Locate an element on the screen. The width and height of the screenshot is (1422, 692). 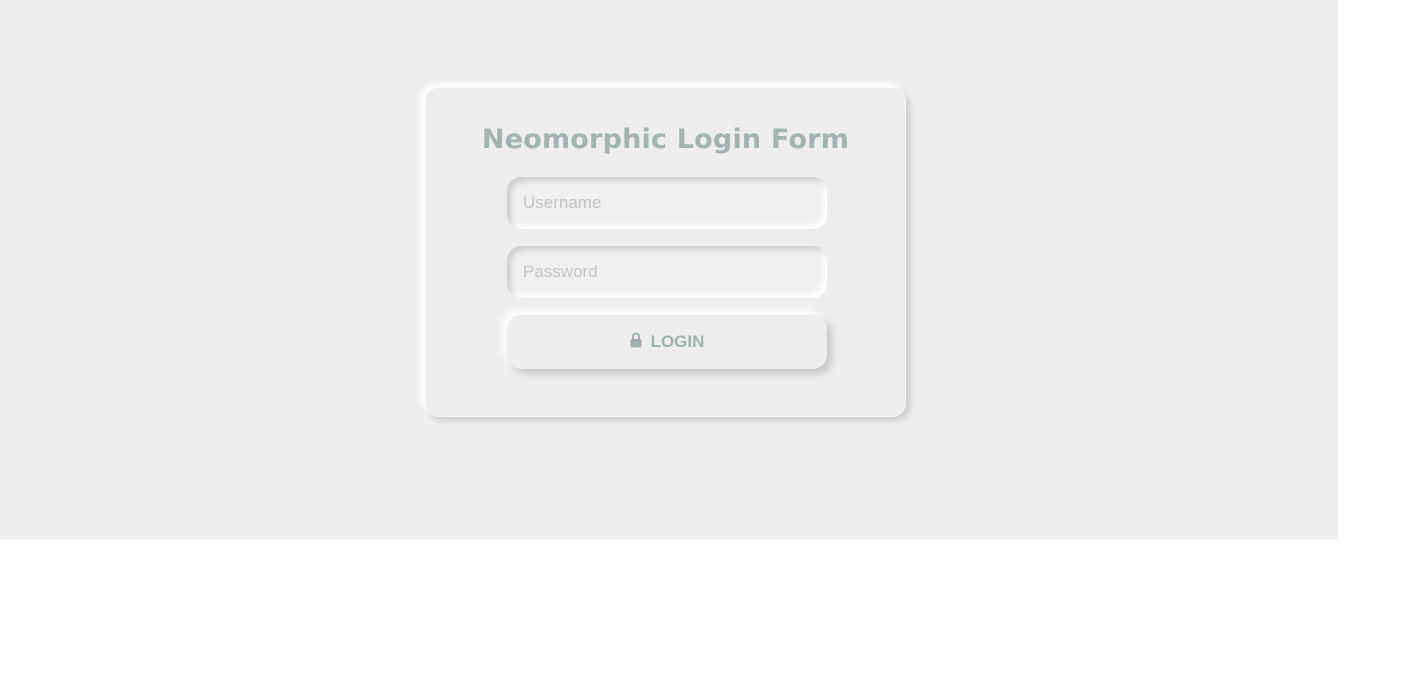
form-title: Neomorphic Login Form is located at coordinates (665, 139).